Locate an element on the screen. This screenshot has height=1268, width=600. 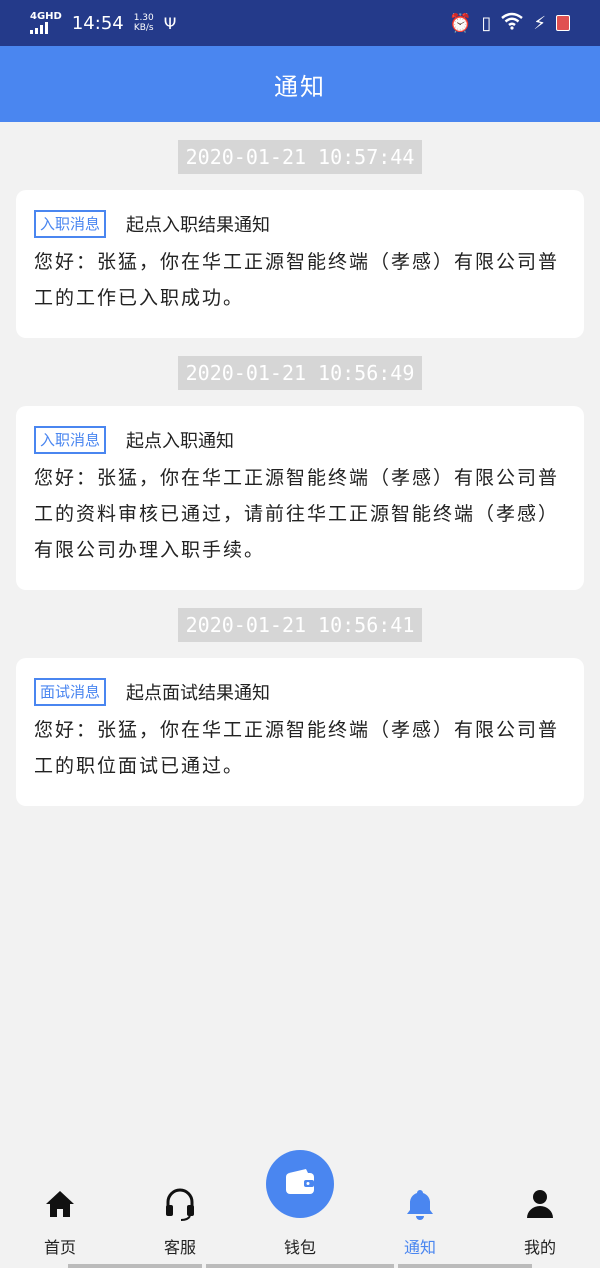
nav-notice: 通知 is located at coordinates (420, 1221).